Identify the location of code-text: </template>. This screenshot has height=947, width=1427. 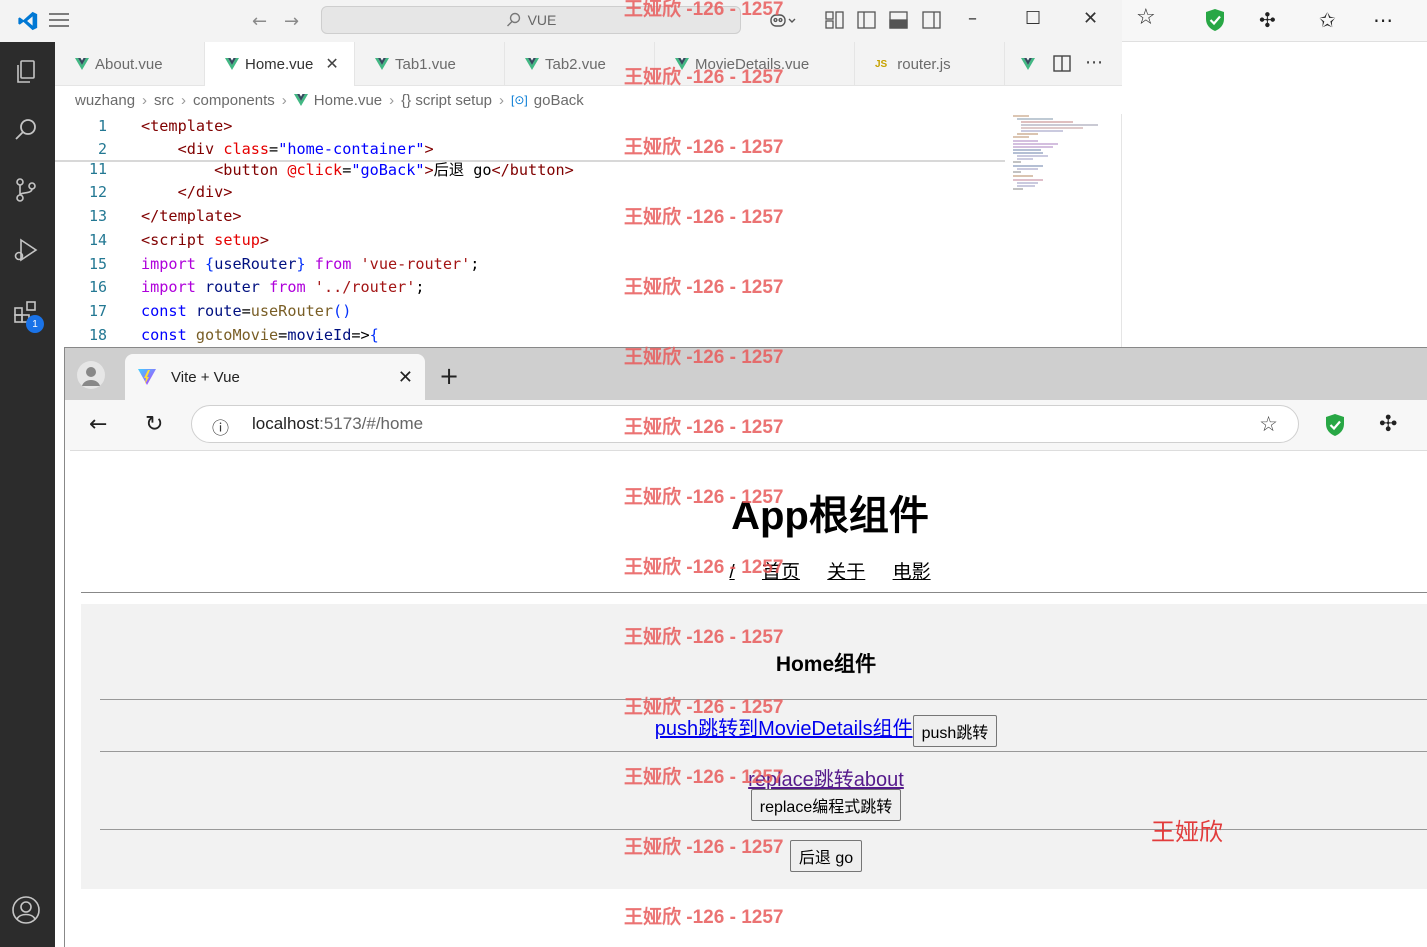
(191, 215).